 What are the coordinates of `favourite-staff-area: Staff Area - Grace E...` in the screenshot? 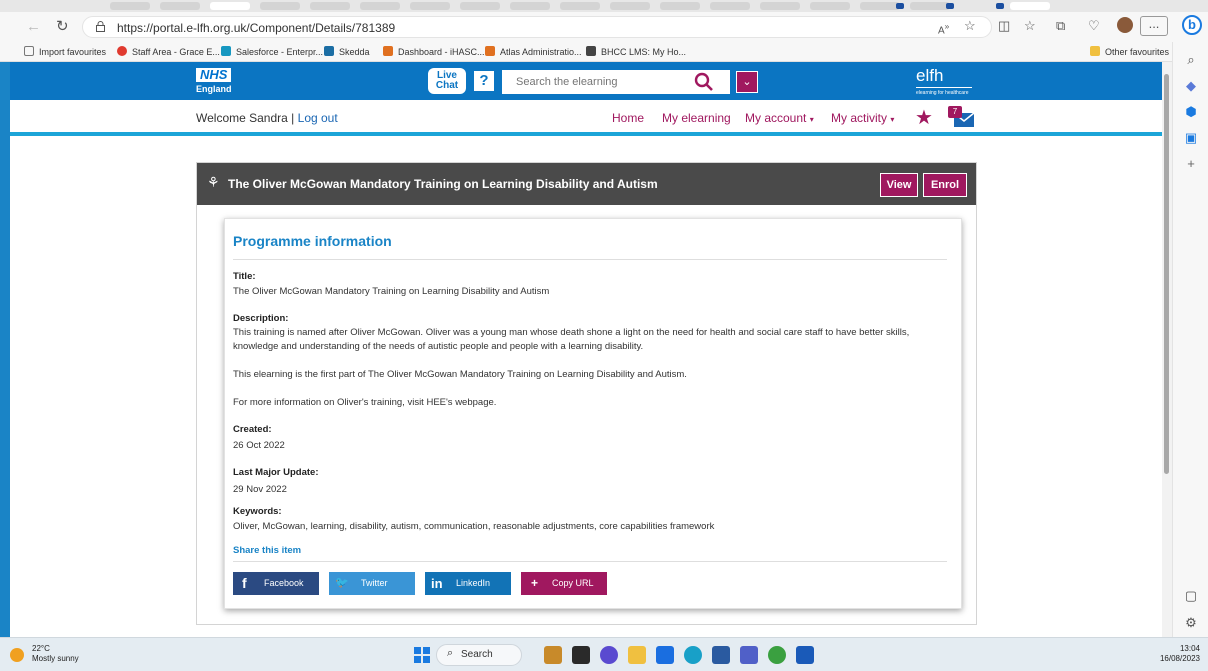 It's located at (168, 51).